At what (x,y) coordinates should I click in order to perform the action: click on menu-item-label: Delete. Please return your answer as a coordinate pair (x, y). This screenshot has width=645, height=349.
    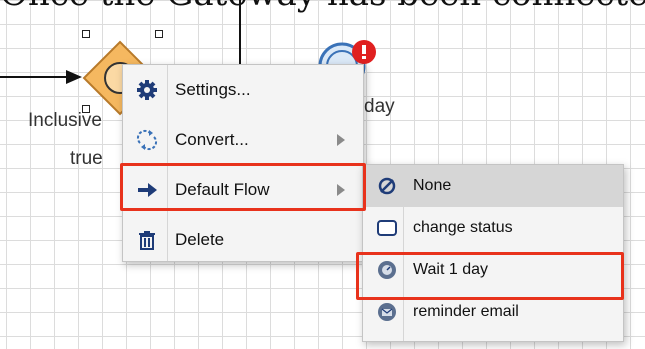
    Looking at the image, I should click on (200, 239).